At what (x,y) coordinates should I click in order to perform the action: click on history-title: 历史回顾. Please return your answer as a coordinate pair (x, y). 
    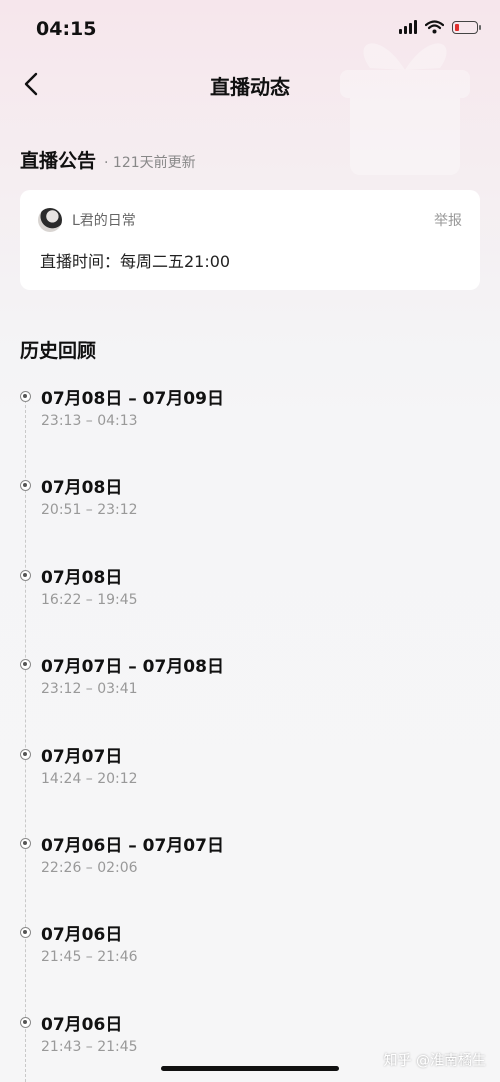
    Looking at the image, I should click on (58, 351).